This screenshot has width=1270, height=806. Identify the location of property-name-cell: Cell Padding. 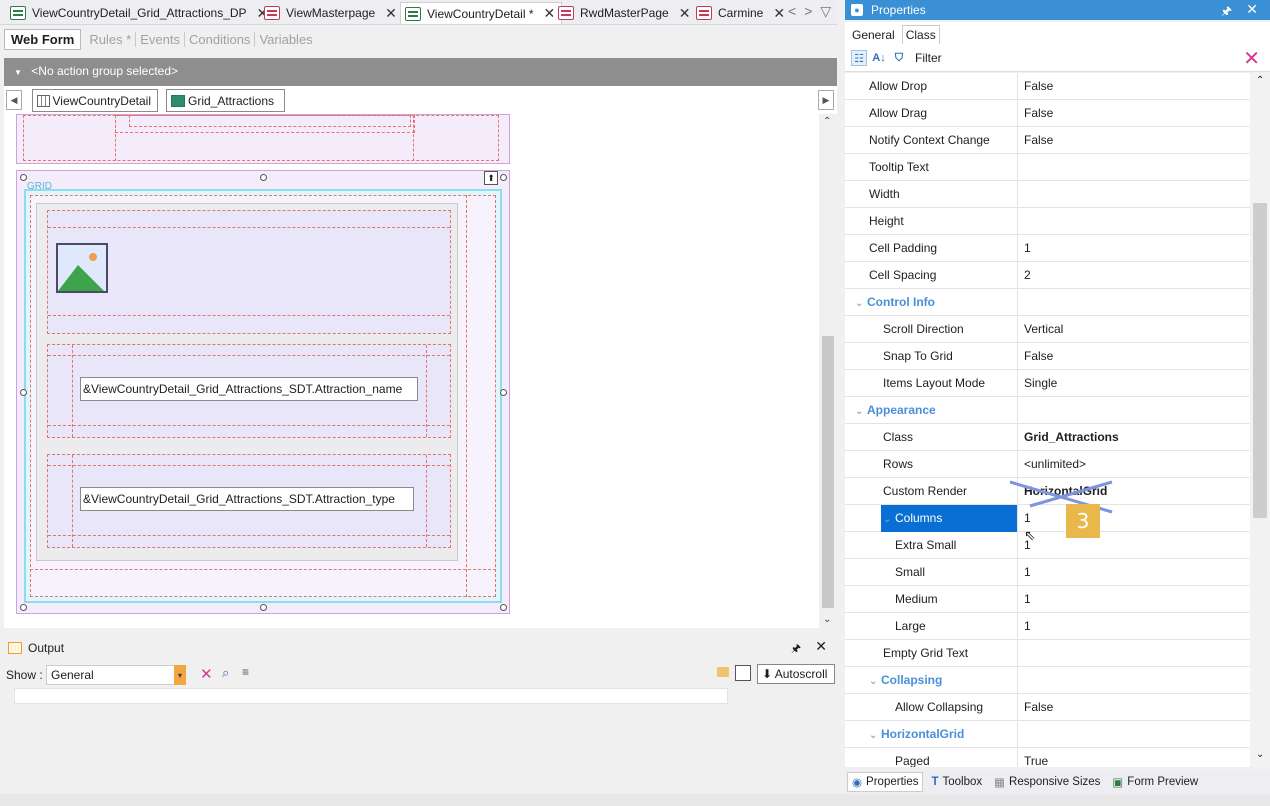
(943, 248).